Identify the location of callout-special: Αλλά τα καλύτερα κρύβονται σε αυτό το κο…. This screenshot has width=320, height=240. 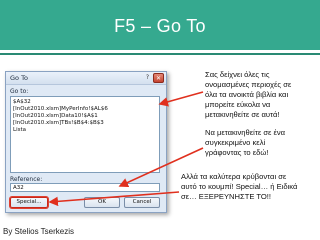
(249, 189).